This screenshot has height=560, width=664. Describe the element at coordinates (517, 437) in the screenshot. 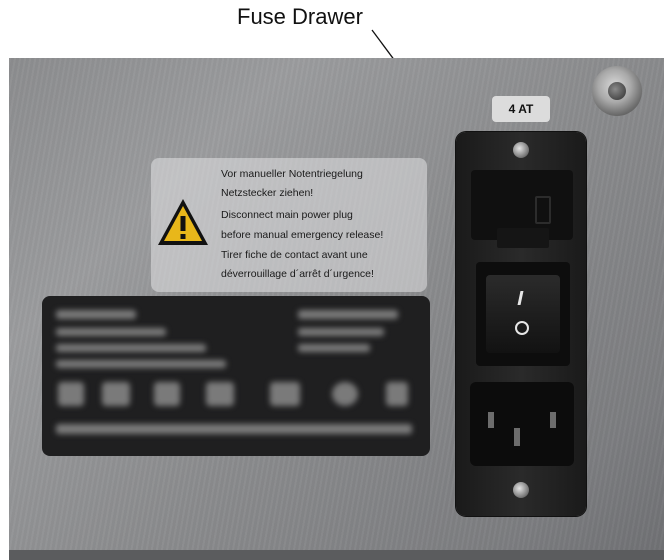

I see `inlet-pin-earth` at that location.